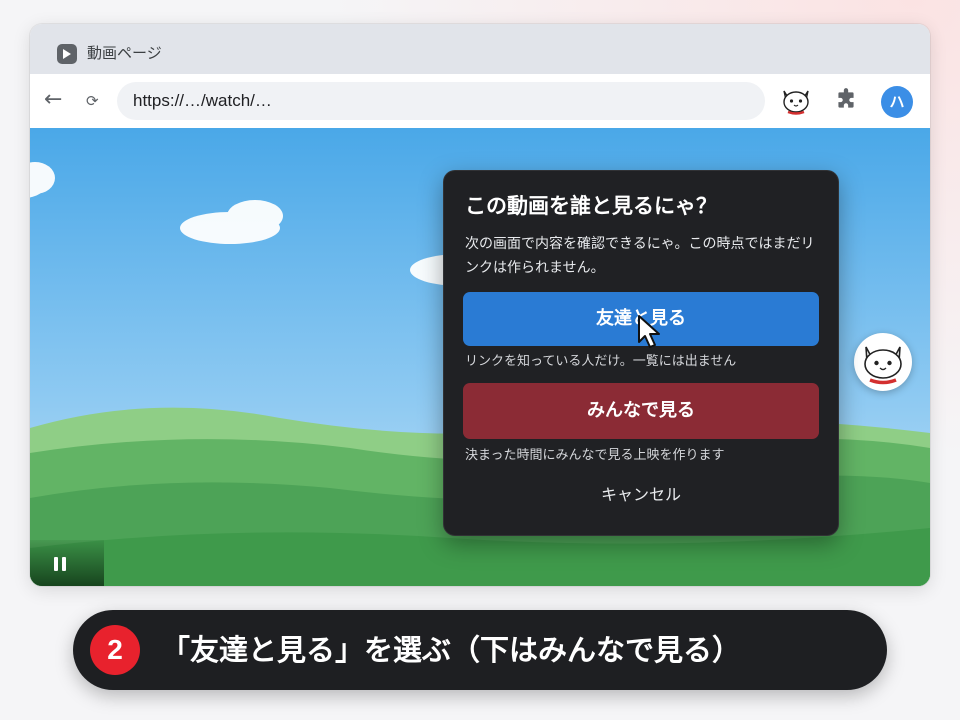 The height and width of the screenshot is (720, 960). What do you see at coordinates (883, 365) in the screenshot?
I see `cat-face-icon` at bounding box center [883, 365].